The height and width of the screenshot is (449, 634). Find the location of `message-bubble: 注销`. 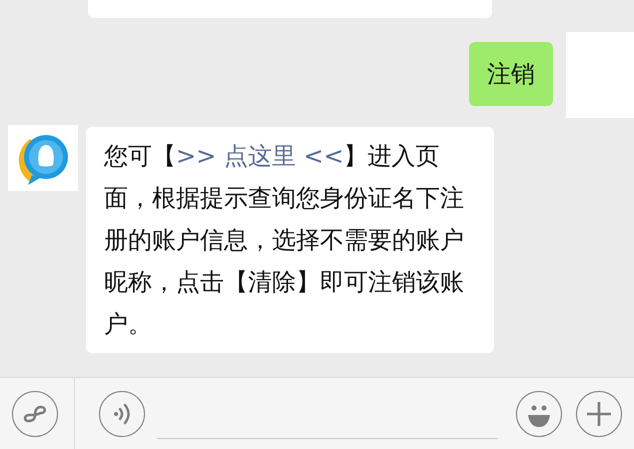

message-bubble: 注销 is located at coordinates (511, 74).